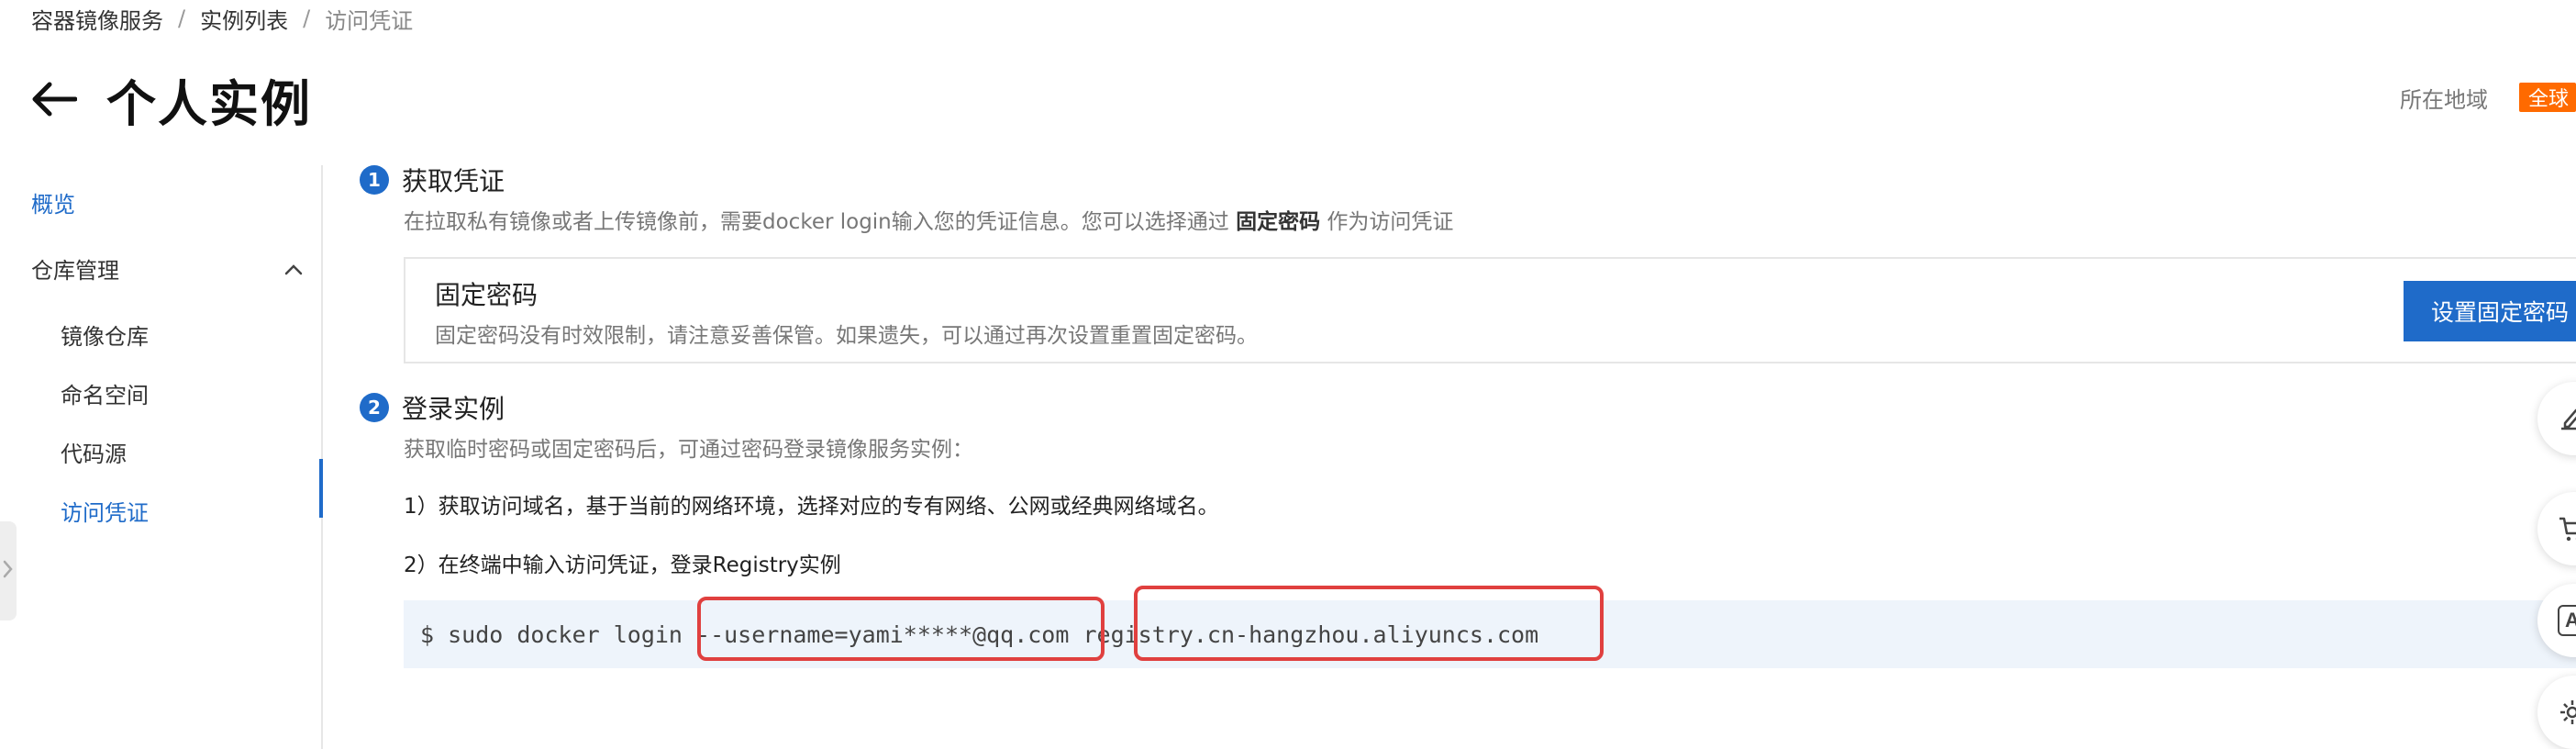 The width and height of the screenshot is (2576, 749). Describe the element at coordinates (94, 451) in the screenshot. I see `sidebar-item-code-sources: 代码源` at that location.